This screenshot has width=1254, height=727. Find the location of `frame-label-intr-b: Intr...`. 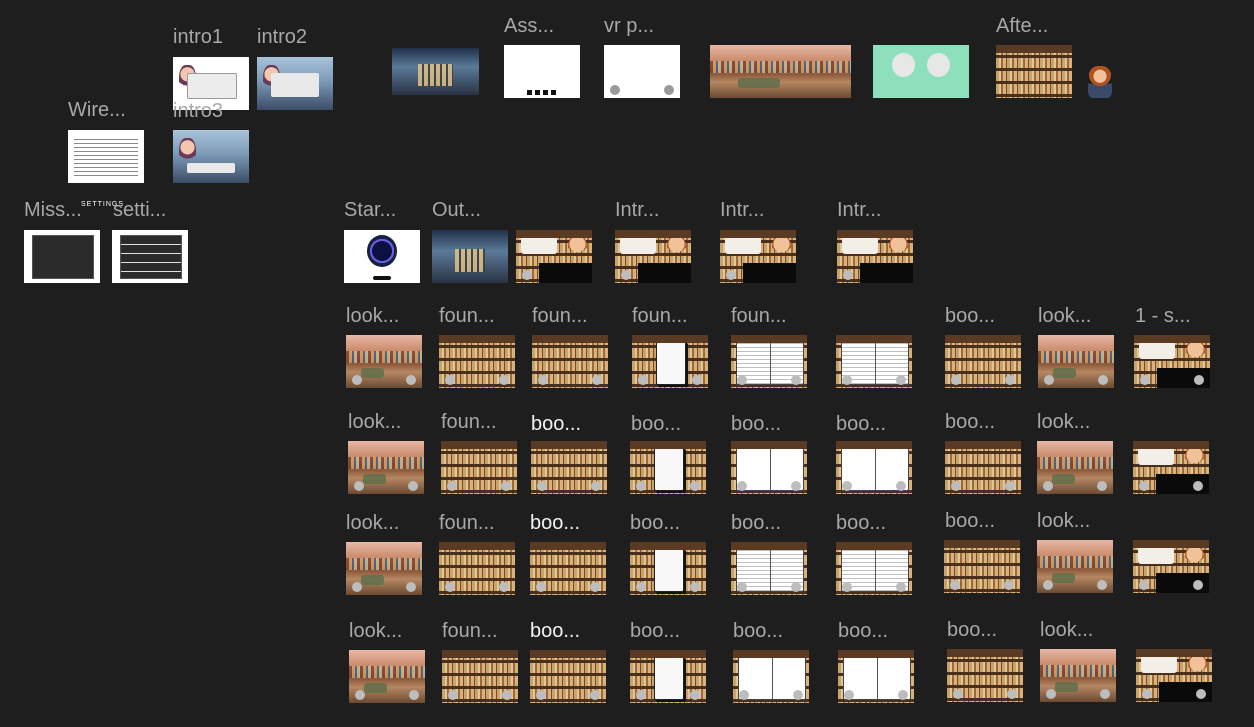

frame-label-intr-b: Intr... is located at coordinates (742, 210).